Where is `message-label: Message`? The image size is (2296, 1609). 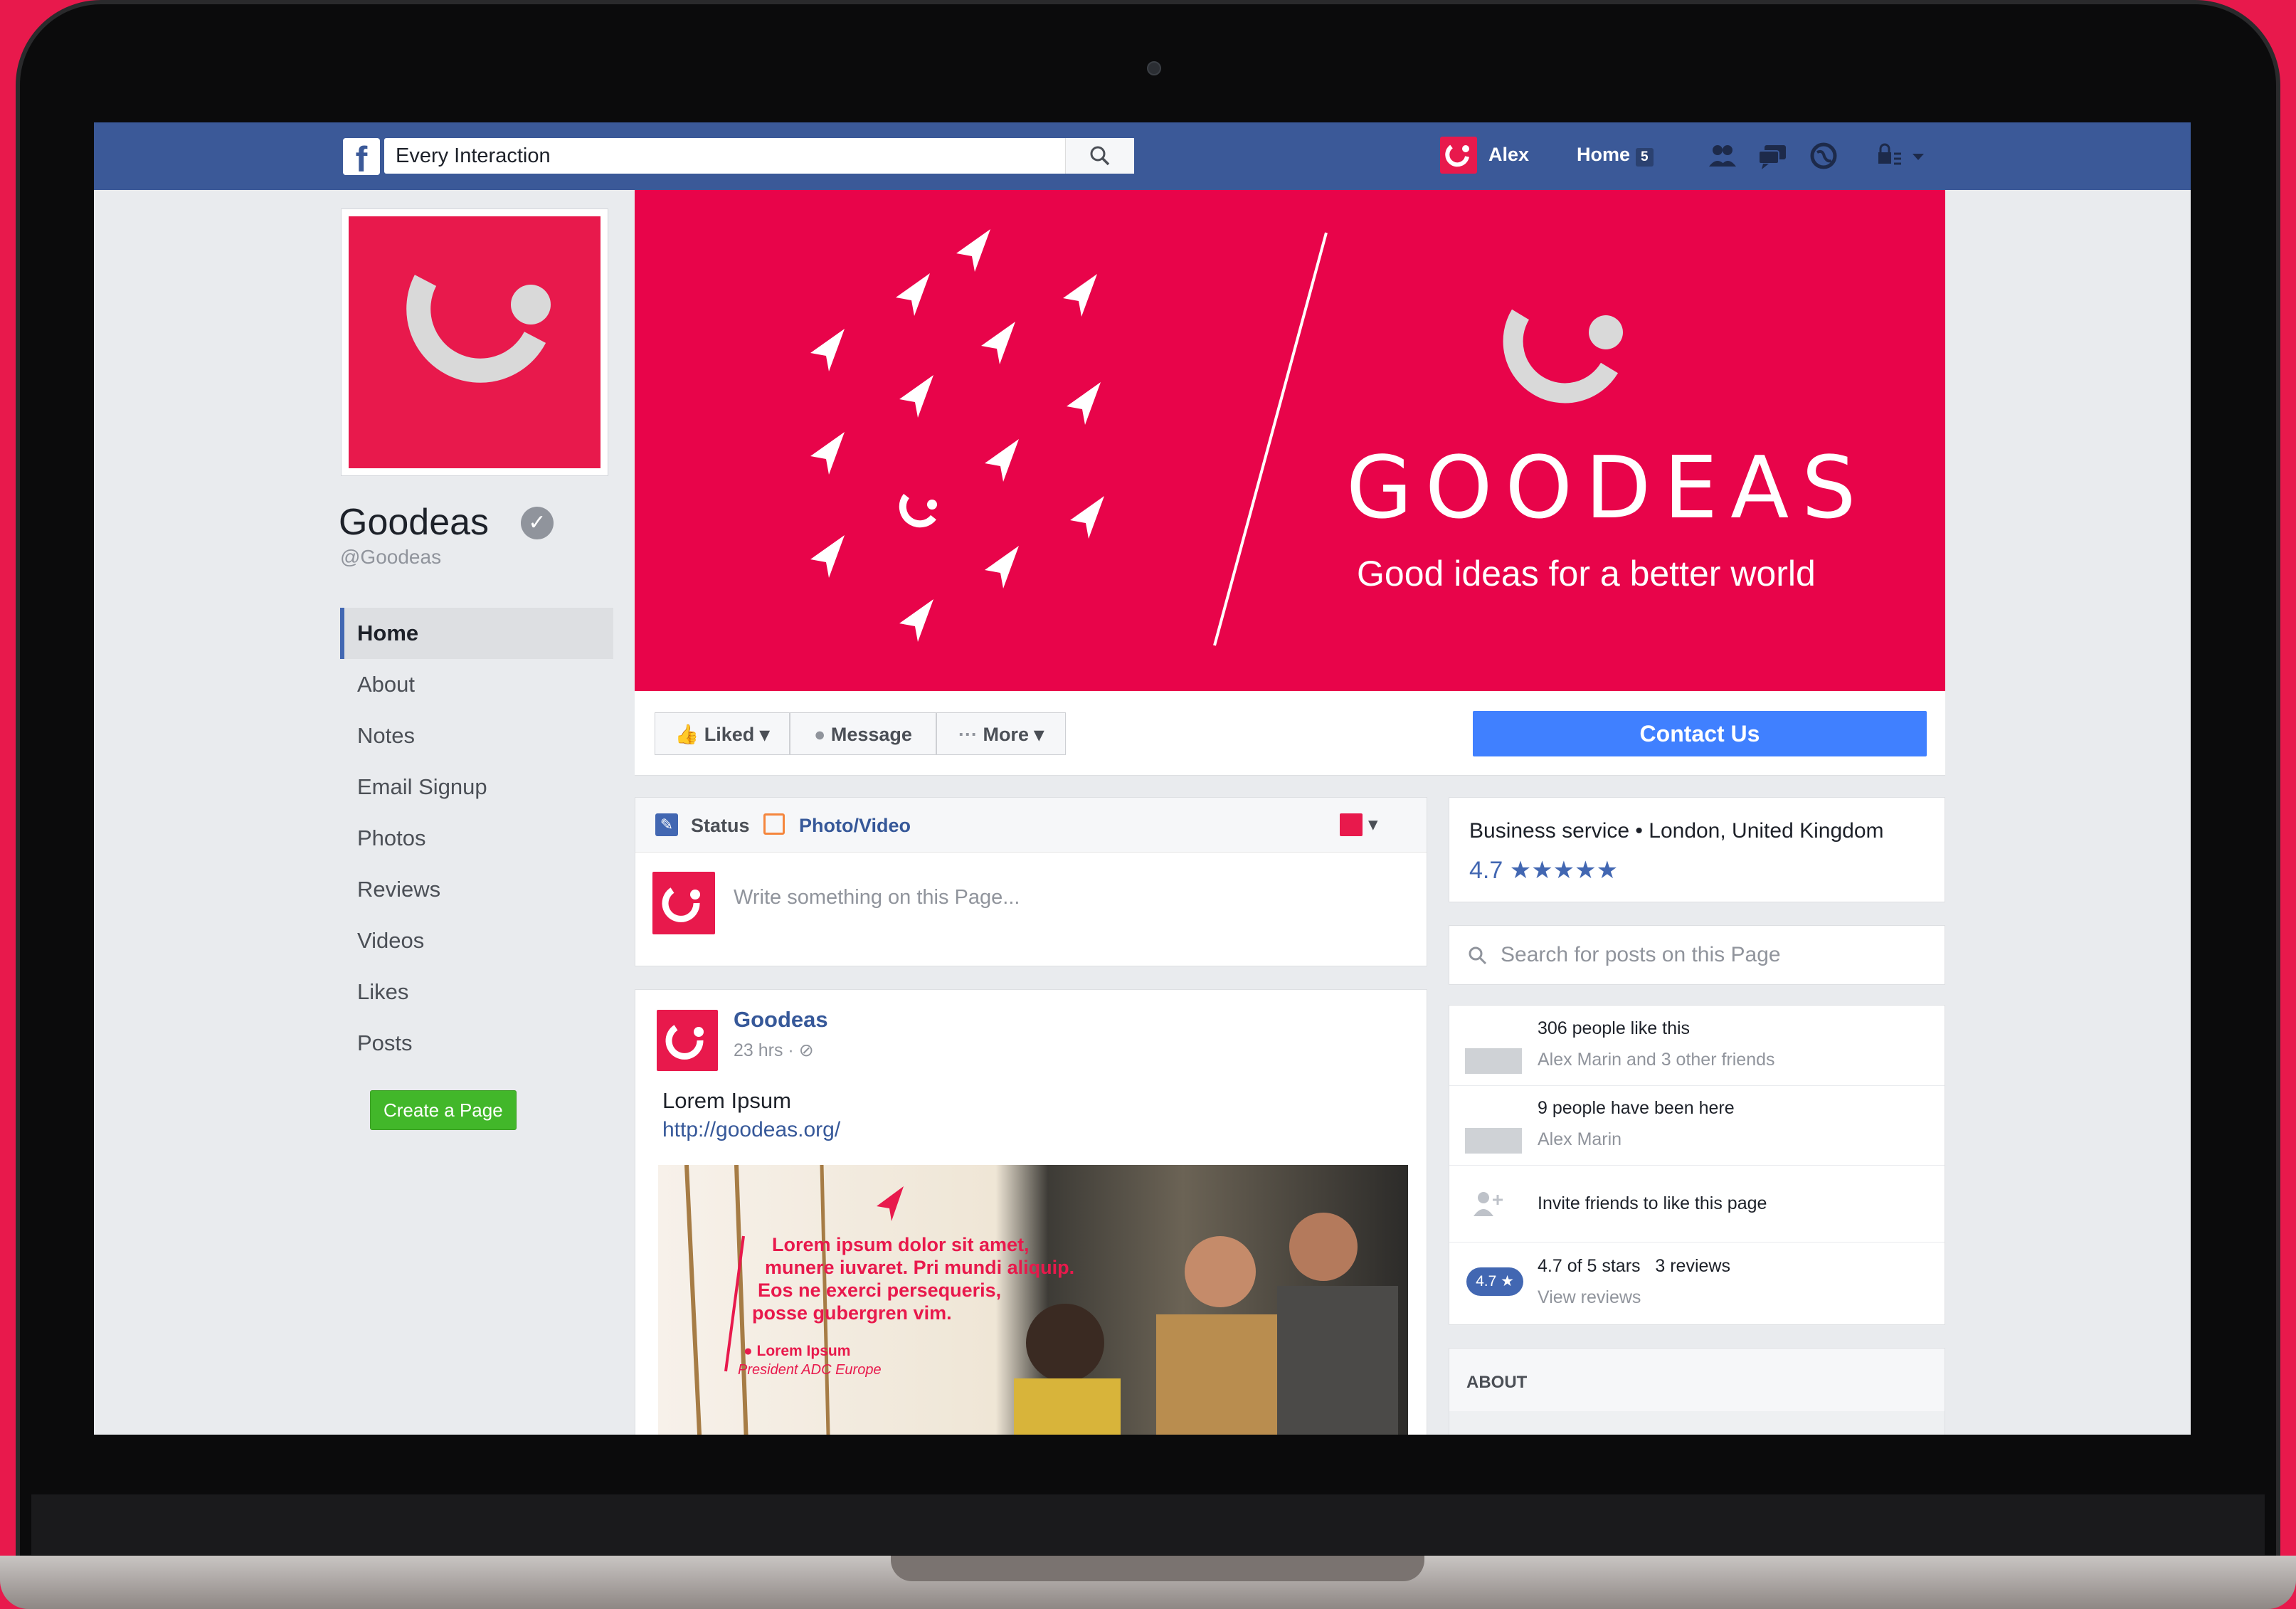 message-label: Message is located at coordinates (871, 735).